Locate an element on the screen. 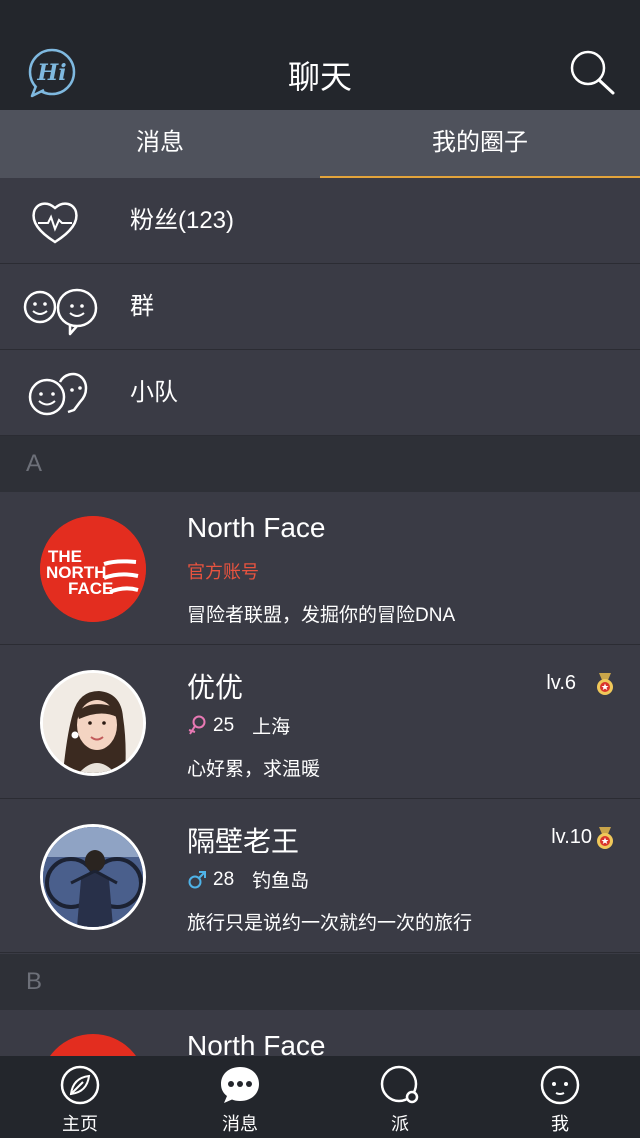  tab-bar: 消息 我的圈子 is located at coordinates (320, 144).